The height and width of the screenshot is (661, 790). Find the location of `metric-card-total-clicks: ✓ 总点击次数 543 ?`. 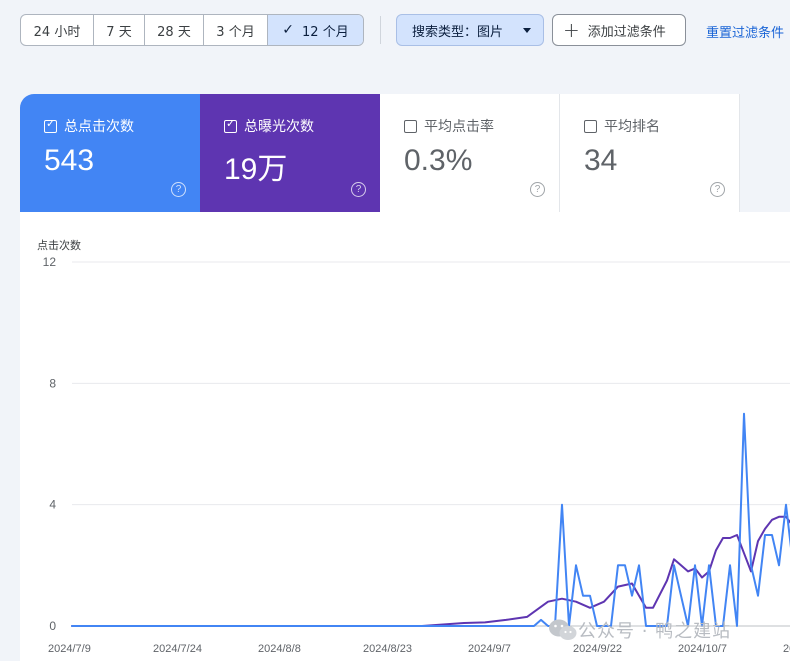

metric-card-total-clicks: ✓ 总点击次数 543 ? is located at coordinates (110, 153).